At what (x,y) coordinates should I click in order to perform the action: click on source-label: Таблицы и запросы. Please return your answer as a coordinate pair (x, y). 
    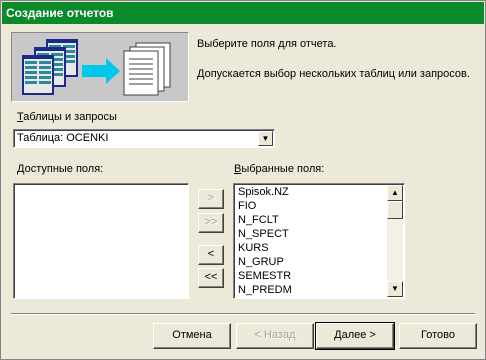
    Looking at the image, I should click on (67, 117).